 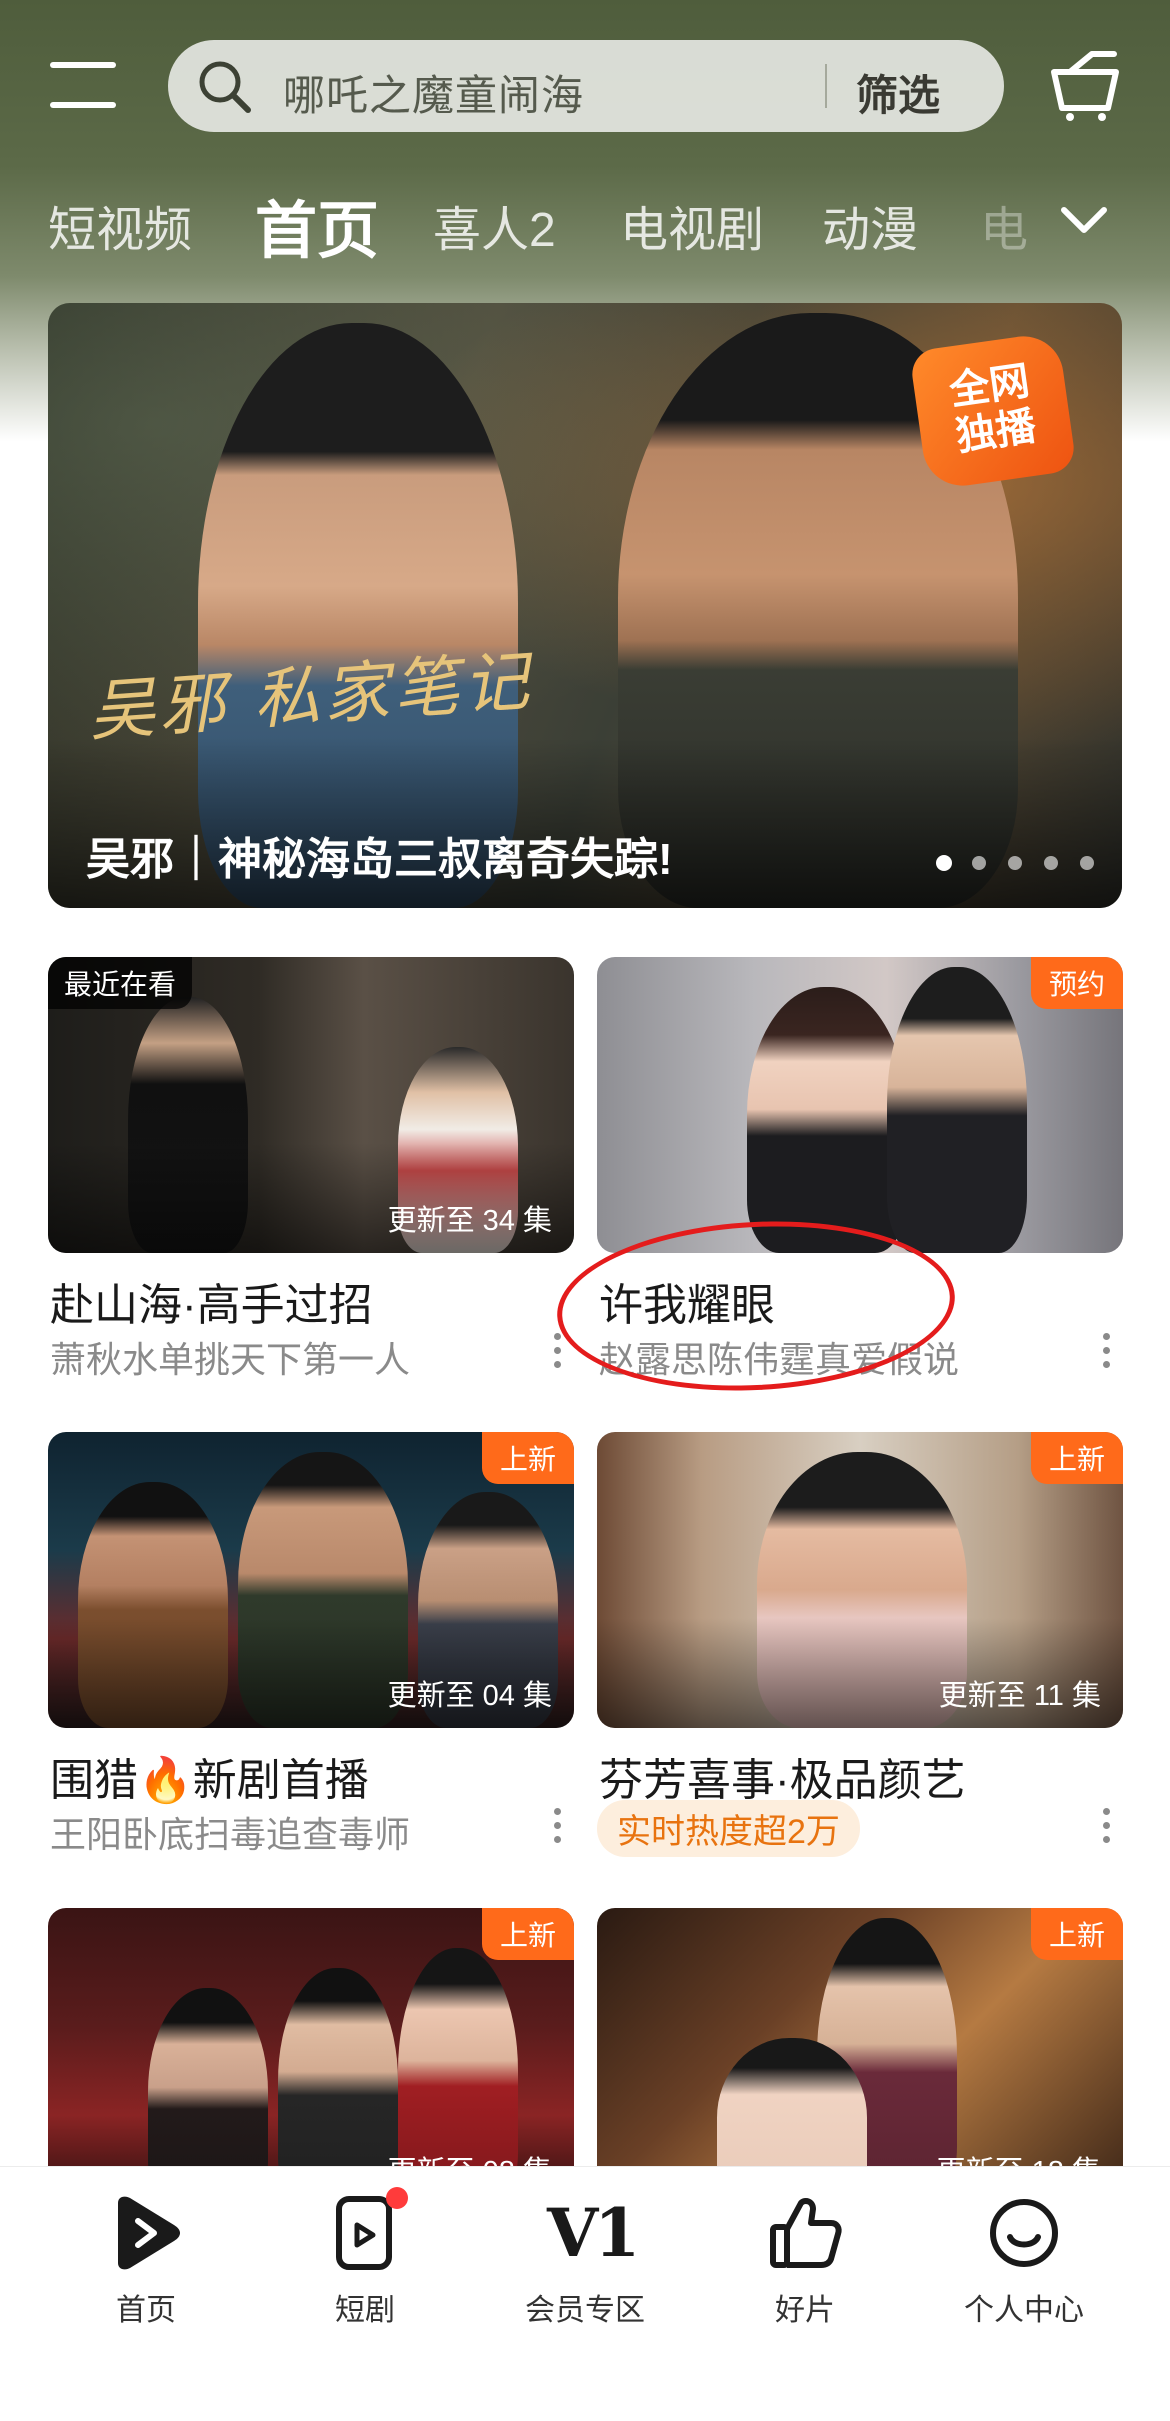 I want to click on video-card: 上新 更新至 04 集 围猎🔥新剧首播 王阳卧底扫毒追查毒师, so click(x=311, y=1643).